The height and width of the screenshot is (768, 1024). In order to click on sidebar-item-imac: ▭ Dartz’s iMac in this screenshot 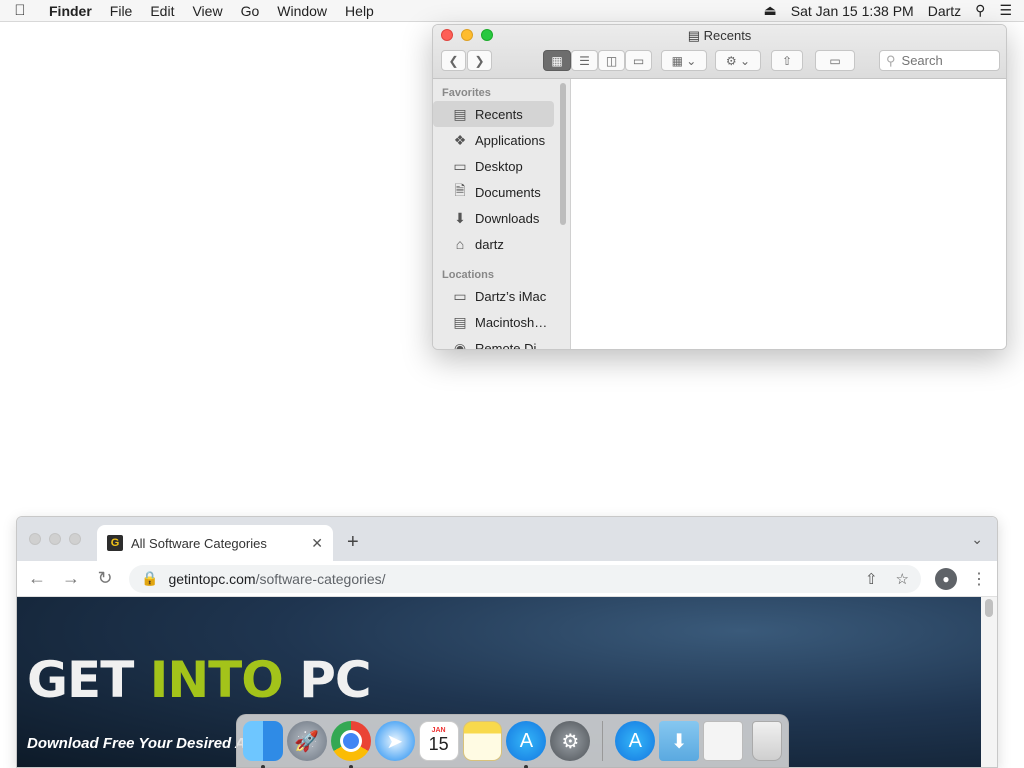, I will do `click(501, 296)`.